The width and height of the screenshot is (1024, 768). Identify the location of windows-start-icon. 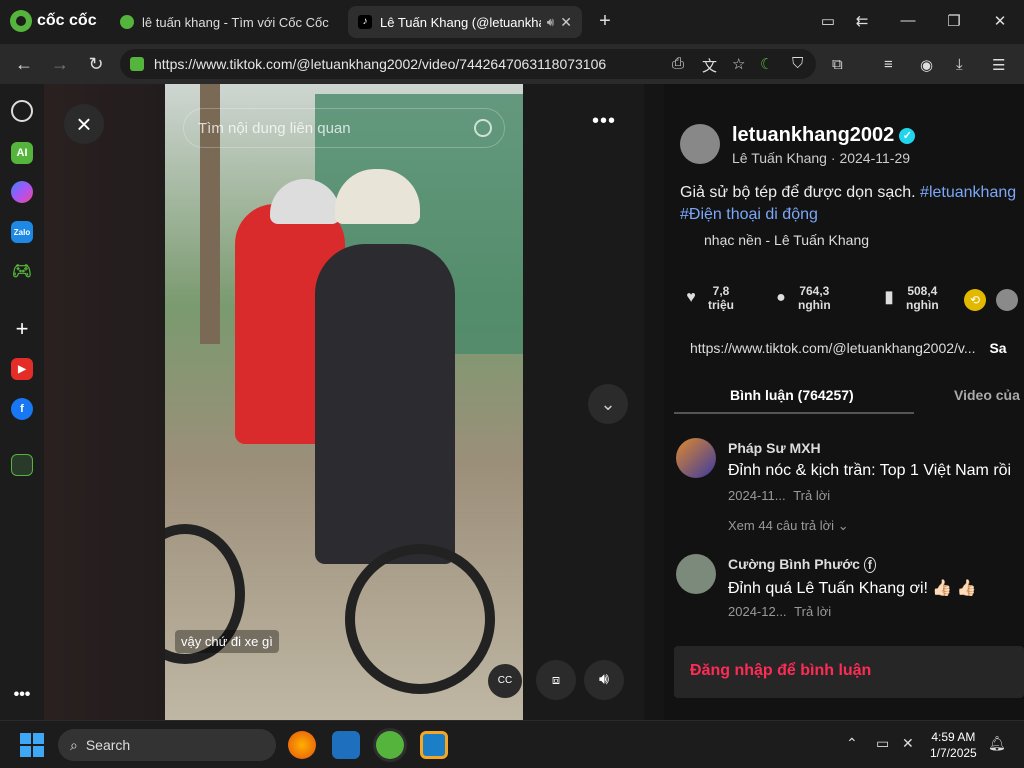
(32, 745).